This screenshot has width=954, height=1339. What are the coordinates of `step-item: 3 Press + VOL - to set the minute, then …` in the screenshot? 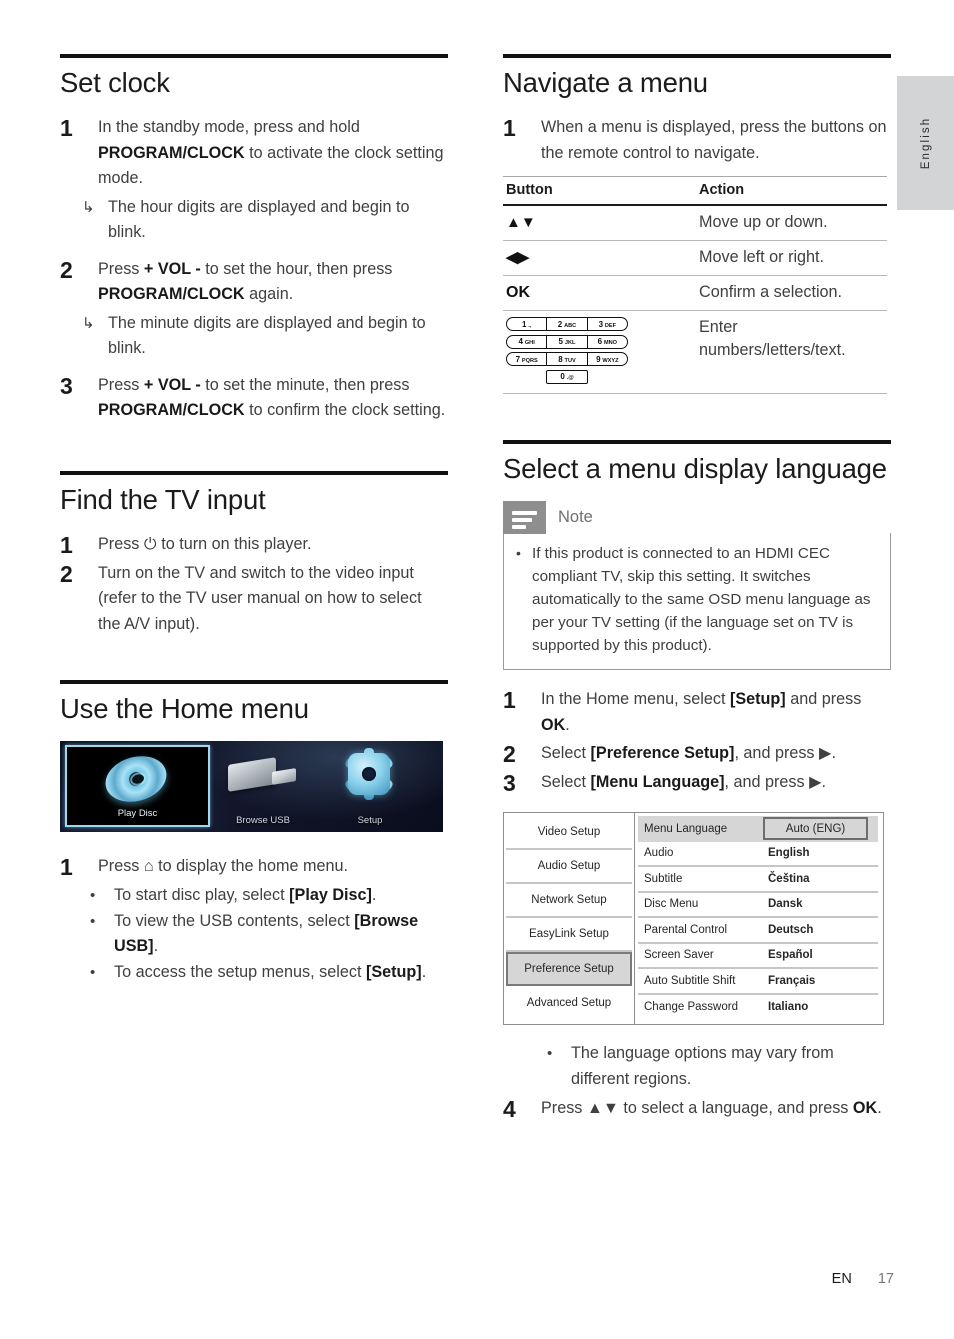 It's located at (254, 398).